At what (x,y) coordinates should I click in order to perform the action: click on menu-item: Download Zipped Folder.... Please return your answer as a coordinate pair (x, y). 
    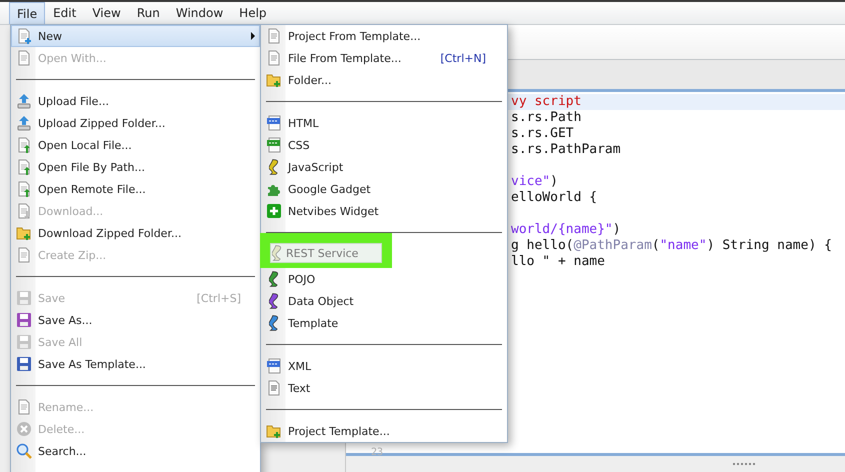
    Looking at the image, I should click on (135, 233).